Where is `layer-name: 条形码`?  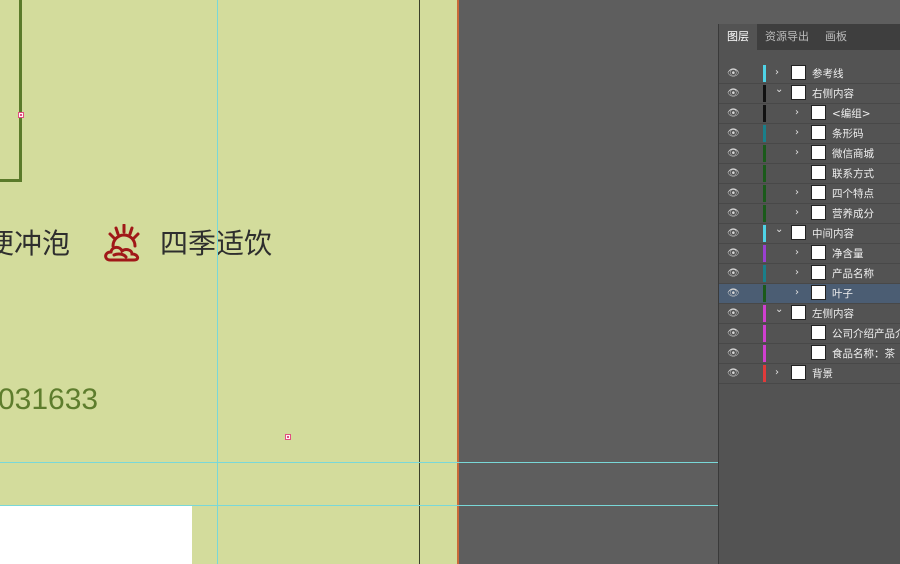 layer-name: 条形码 is located at coordinates (848, 133).